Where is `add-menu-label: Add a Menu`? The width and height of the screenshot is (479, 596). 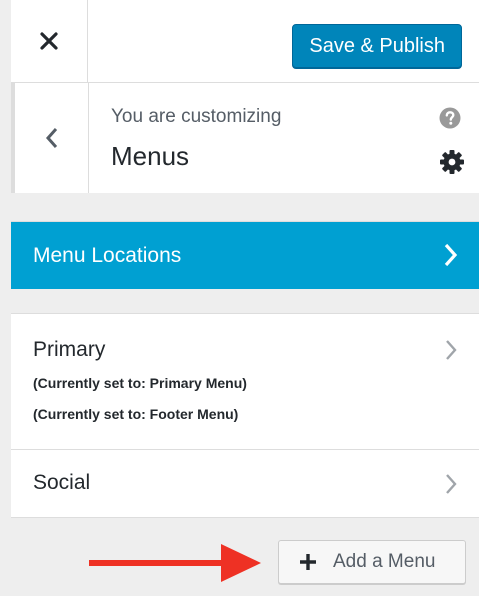
add-menu-label: Add a Menu is located at coordinates (384, 561).